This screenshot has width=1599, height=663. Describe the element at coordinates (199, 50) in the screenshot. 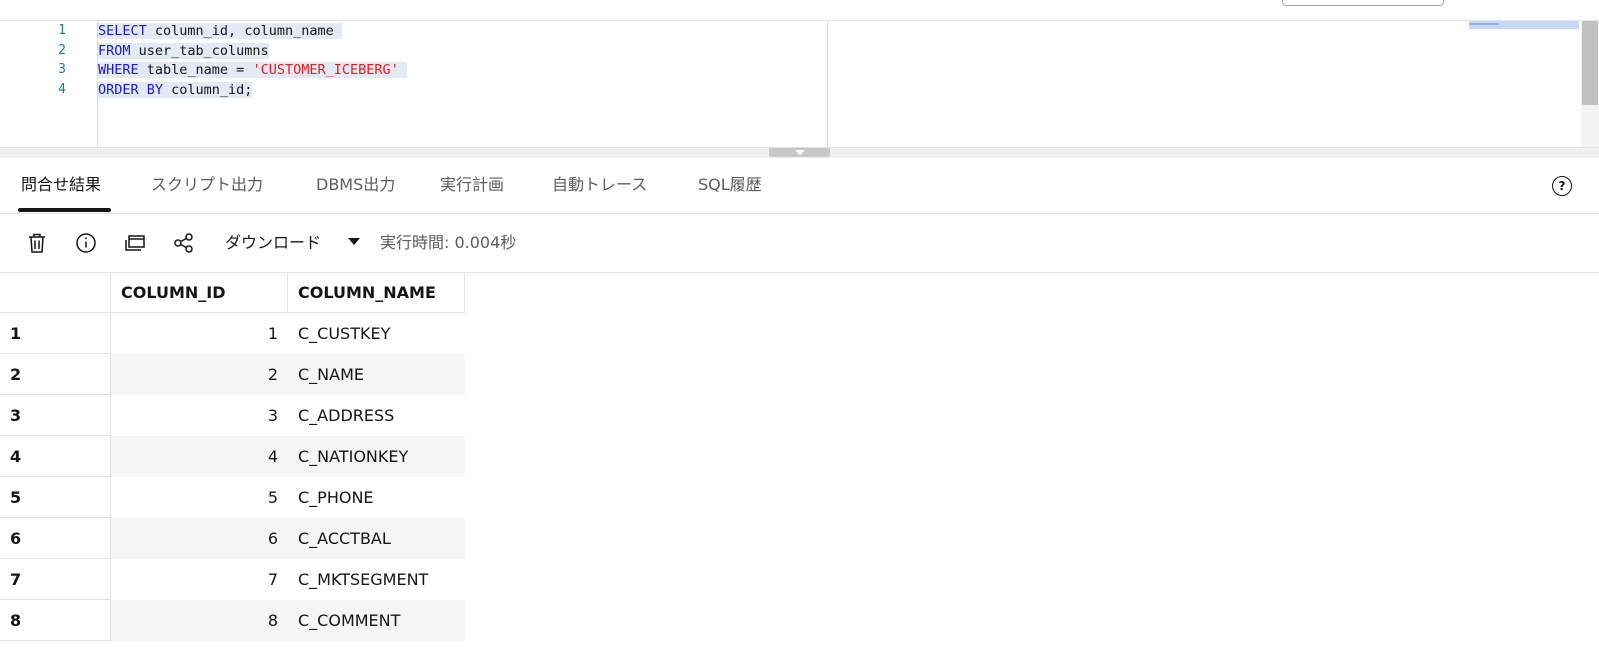

I see `sql-text: user_tab_columns` at that location.